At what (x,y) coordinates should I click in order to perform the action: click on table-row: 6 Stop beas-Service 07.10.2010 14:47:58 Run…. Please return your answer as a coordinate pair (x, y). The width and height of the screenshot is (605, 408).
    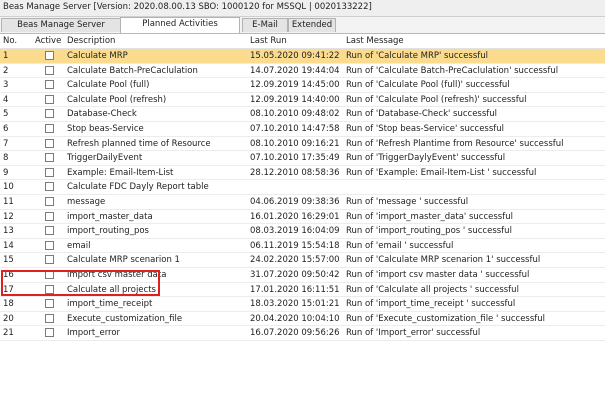
    Looking at the image, I should click on (302, 129).